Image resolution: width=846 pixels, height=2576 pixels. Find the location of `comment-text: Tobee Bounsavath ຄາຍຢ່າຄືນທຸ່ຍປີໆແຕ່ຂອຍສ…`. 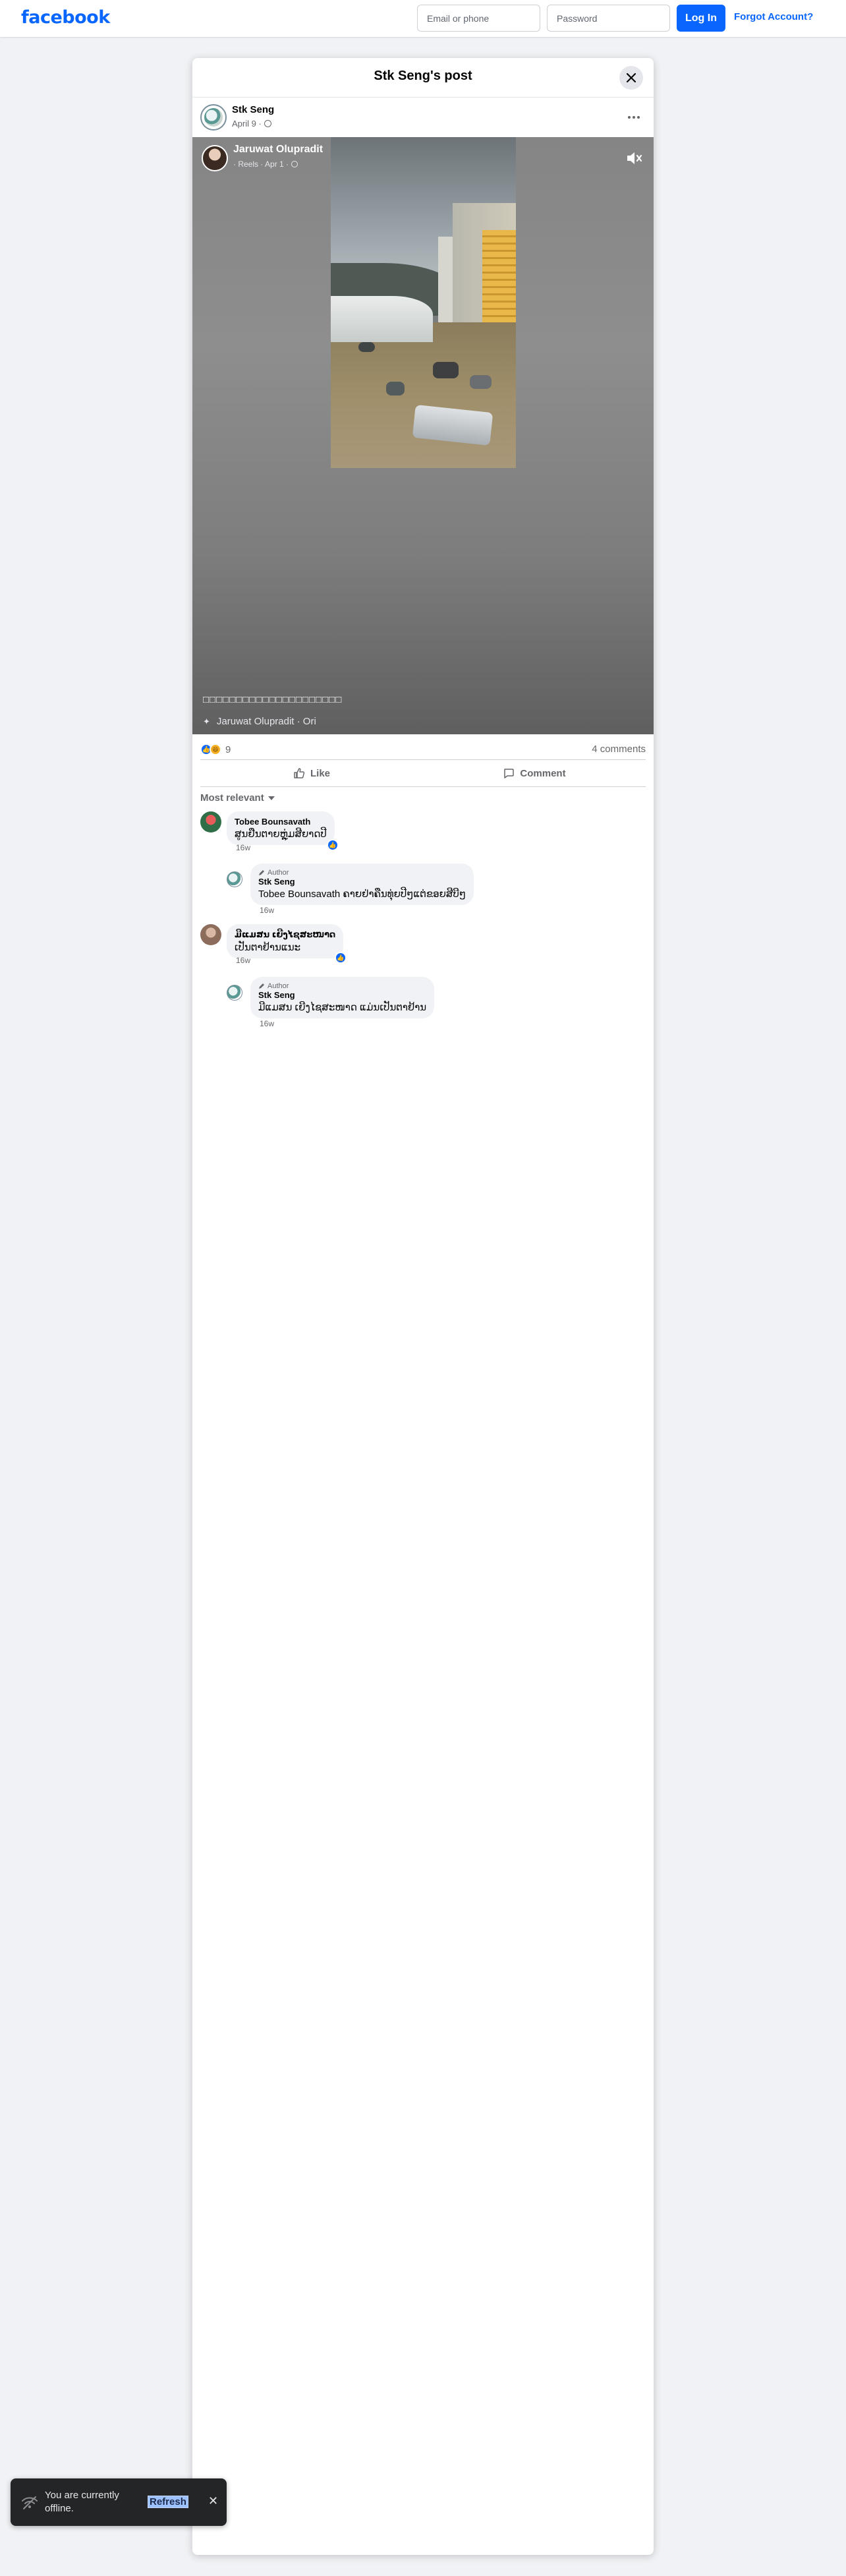

comment-text: Tobee Bounsavath ຄາຍຢ່າຄືນທຸ່ຍປີໆແຕ່ຂອຍສ… is located at coordinates (362, 895).